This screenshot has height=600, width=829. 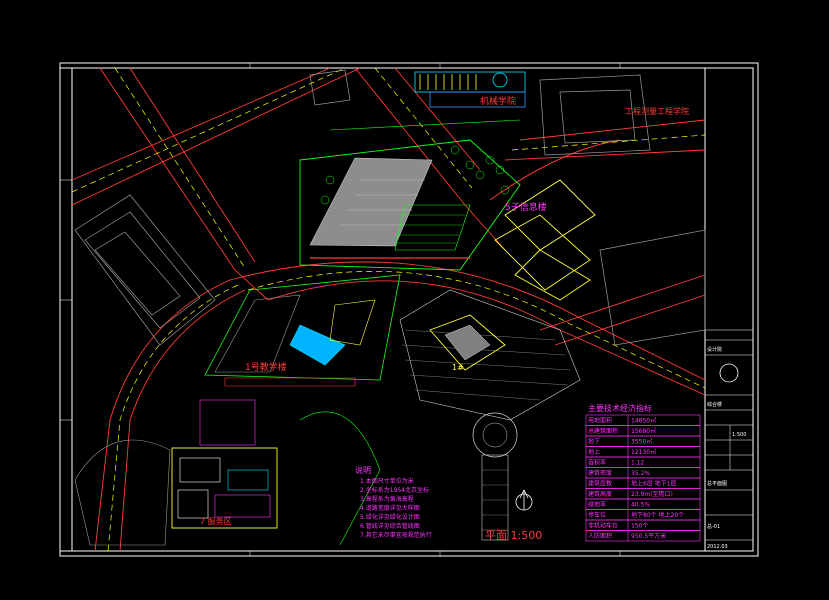 I want to click on econ-table-value: 1.12, so click(x=638, y=463).